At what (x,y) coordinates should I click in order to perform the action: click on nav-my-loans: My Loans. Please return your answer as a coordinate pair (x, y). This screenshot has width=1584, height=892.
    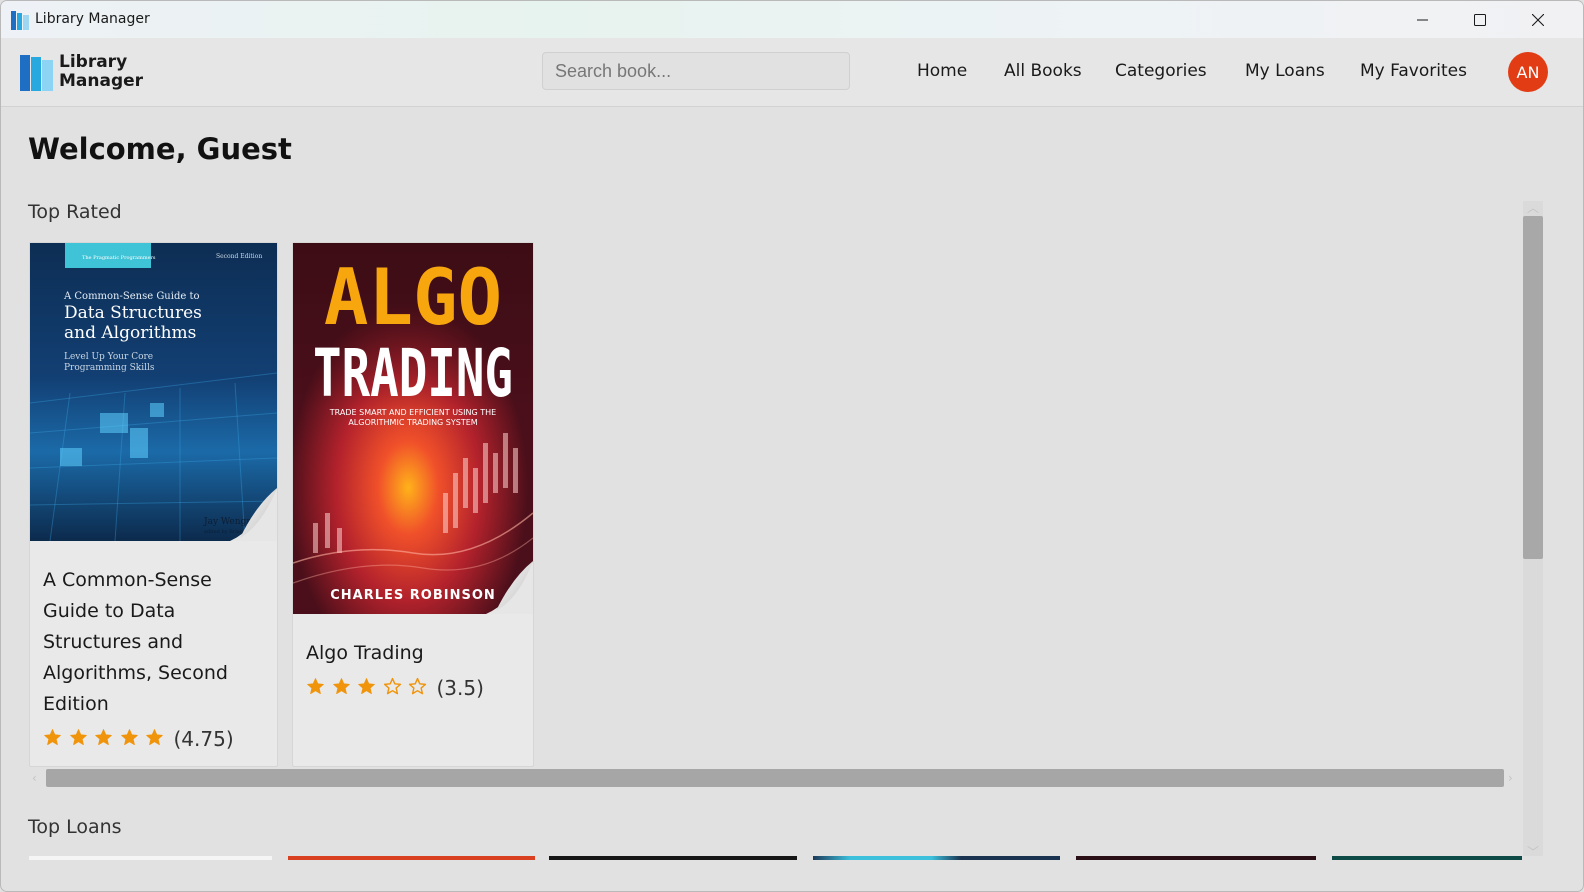
    Looking at the image, I should click on (1285, 71).